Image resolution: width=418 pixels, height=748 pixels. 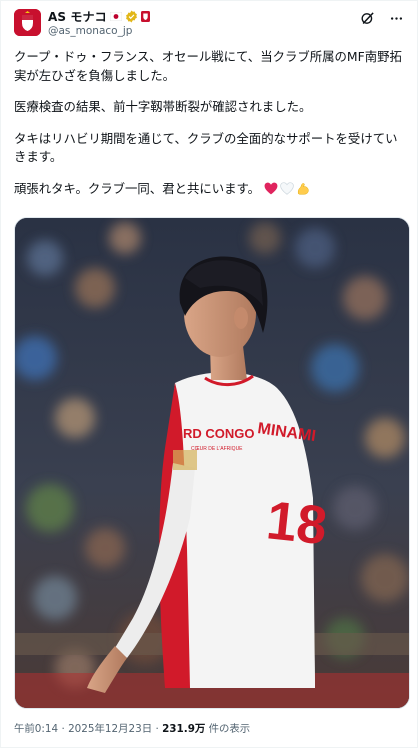 I want to click on tweet-header: AS モナコ @as_monaco_jp, so click(x=209, y=24).